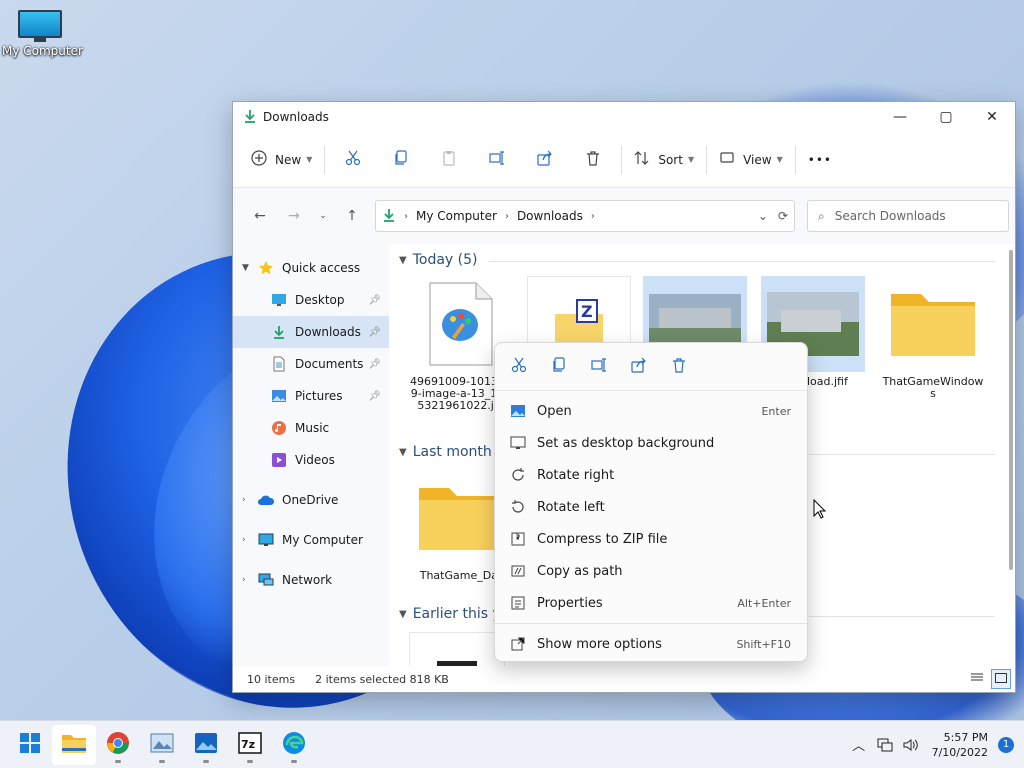 The height and width of the screenshot is (768, 1024). Describe the element at coordinates (664, 160) in the screenshot. I see `sort-button: Sort ▼` at that location.